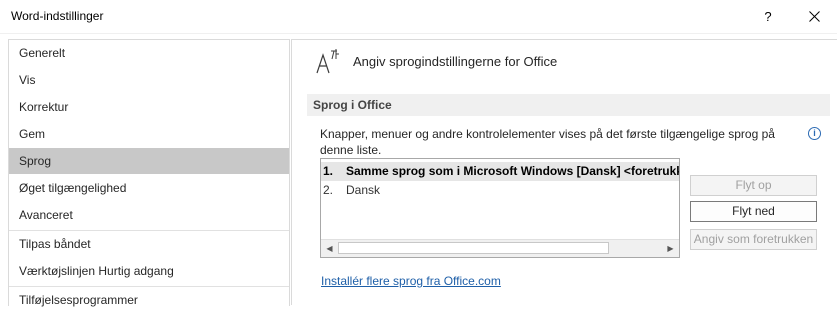 Image resolution: width=837 pixels, height=313 pixels. What do you see at coordinates (328, 190) in the screenshot?
I see `list-item-number: 2.` at bounding box center [328, 190].